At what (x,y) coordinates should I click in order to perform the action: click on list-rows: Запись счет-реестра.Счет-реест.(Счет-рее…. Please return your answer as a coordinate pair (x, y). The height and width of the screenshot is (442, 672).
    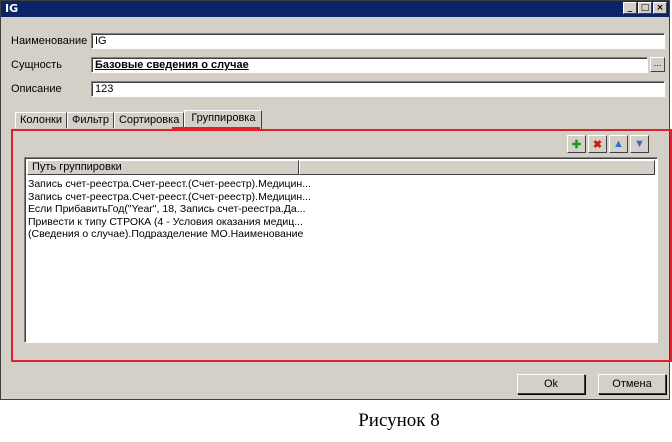
    Looking at the image, I should click on (169, 209).